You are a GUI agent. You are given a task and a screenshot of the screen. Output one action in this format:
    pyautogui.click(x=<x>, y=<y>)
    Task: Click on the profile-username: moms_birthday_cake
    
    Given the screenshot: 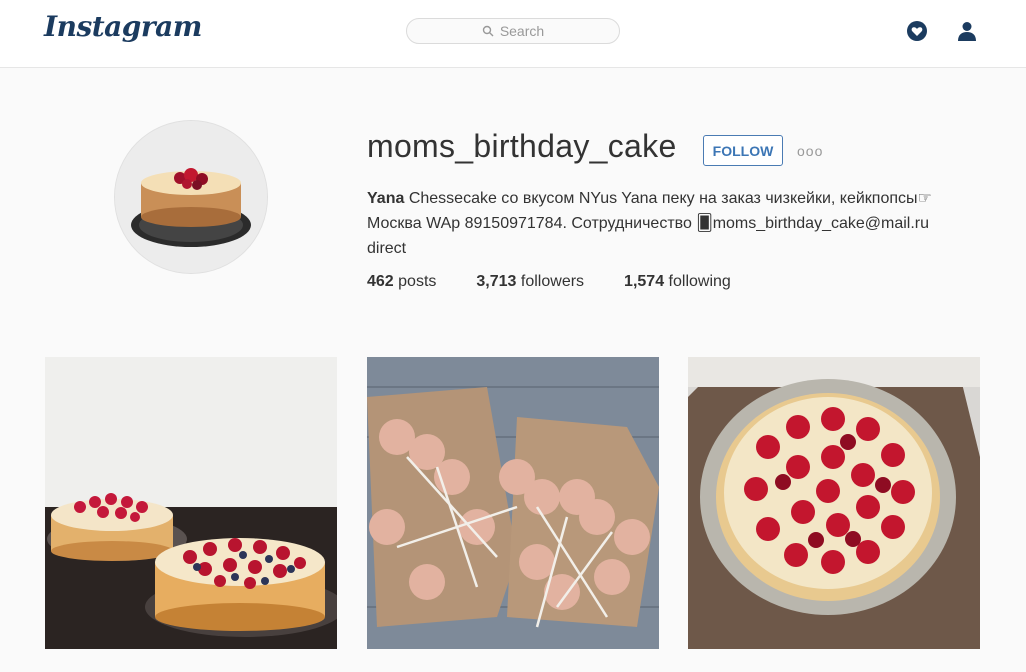 What is the action you would take?
    pyautogui.click(x=522, y=146)
    